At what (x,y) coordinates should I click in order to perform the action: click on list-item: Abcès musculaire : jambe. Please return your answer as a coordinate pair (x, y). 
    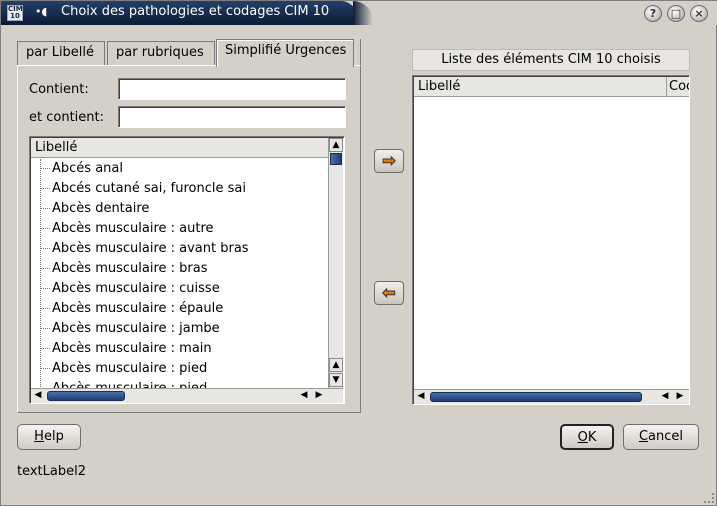
    Looking at the image, I should click on (130, 331).